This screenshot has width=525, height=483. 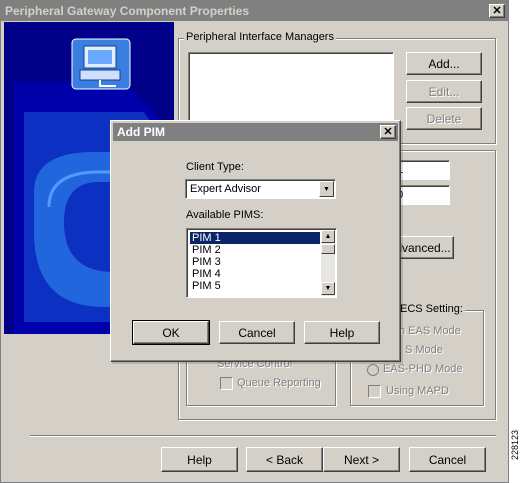 I want to click on pim-list-item: PIM 3, so click(x=255, y=262).